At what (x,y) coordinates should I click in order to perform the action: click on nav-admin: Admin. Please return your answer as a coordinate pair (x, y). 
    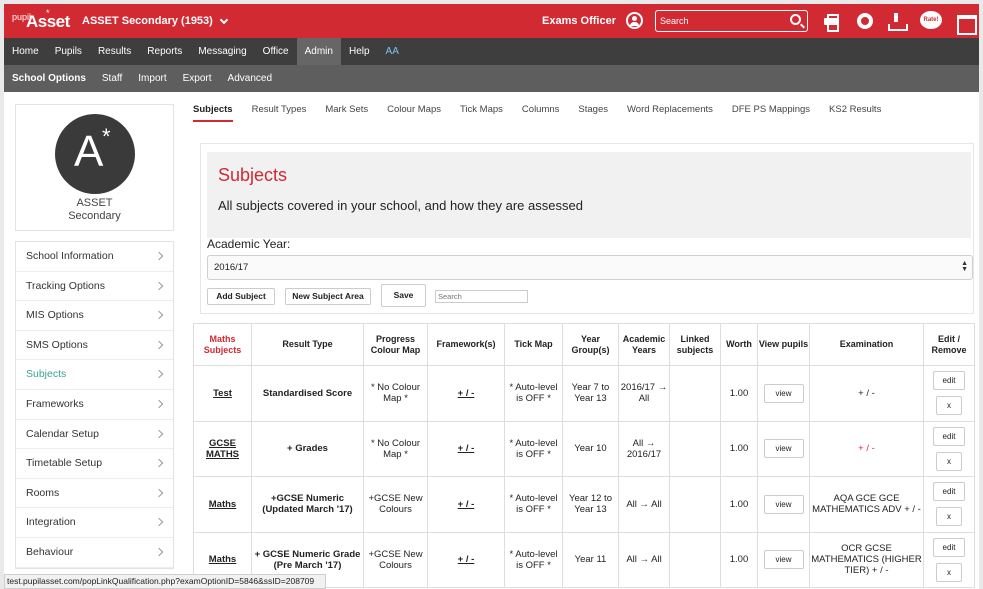
    Looking at the image, I should click on (318, 51).